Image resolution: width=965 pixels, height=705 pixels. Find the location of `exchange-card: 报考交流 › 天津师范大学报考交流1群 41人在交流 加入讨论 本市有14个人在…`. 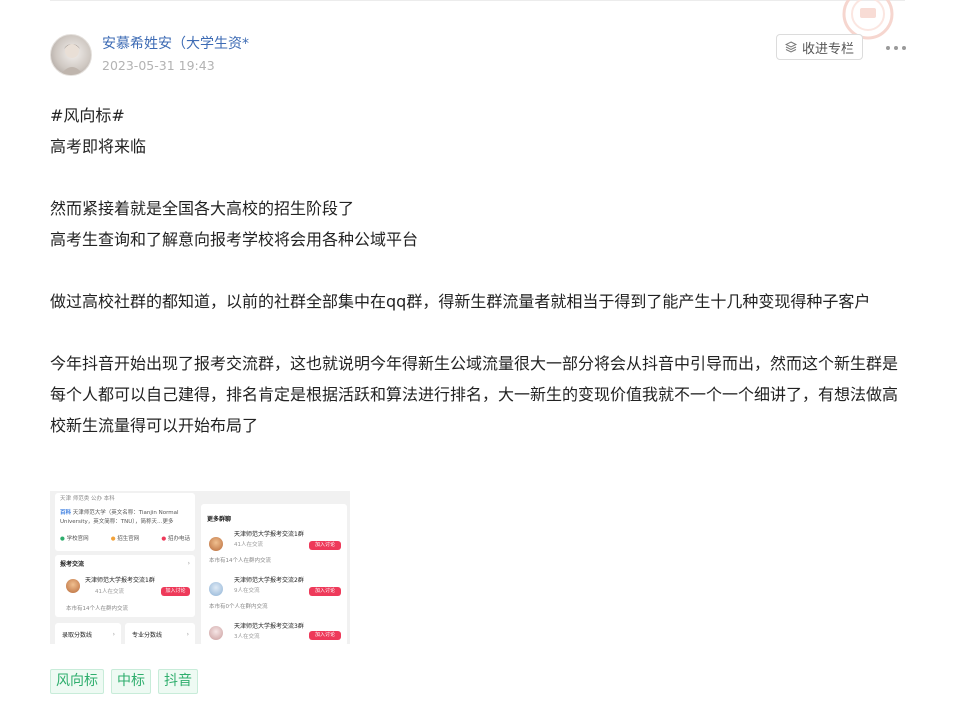

exchange-card: 报考交流 › 天津师范大学报考交流1群 41人在交流 加入讨论 本市有14个人在… is located at coordinates (125, 586).